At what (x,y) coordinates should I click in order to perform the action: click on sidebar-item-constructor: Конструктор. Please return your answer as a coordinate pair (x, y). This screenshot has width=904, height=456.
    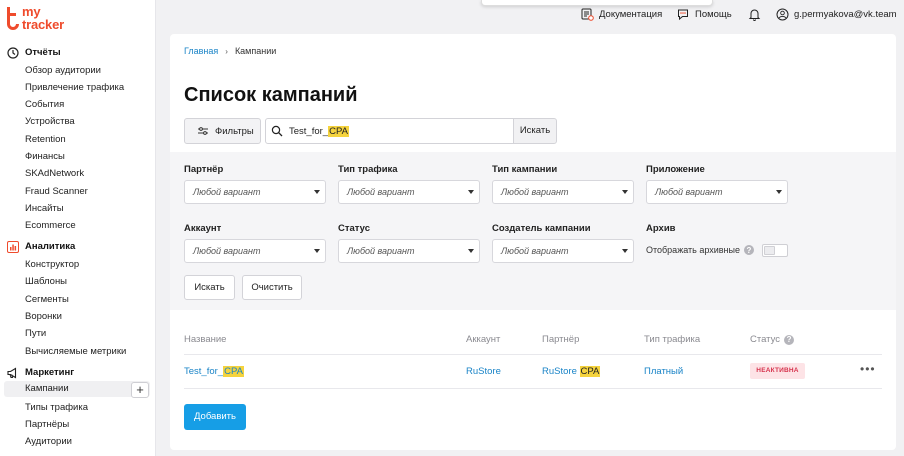
    Looking at the image, I should click on (52, 264).